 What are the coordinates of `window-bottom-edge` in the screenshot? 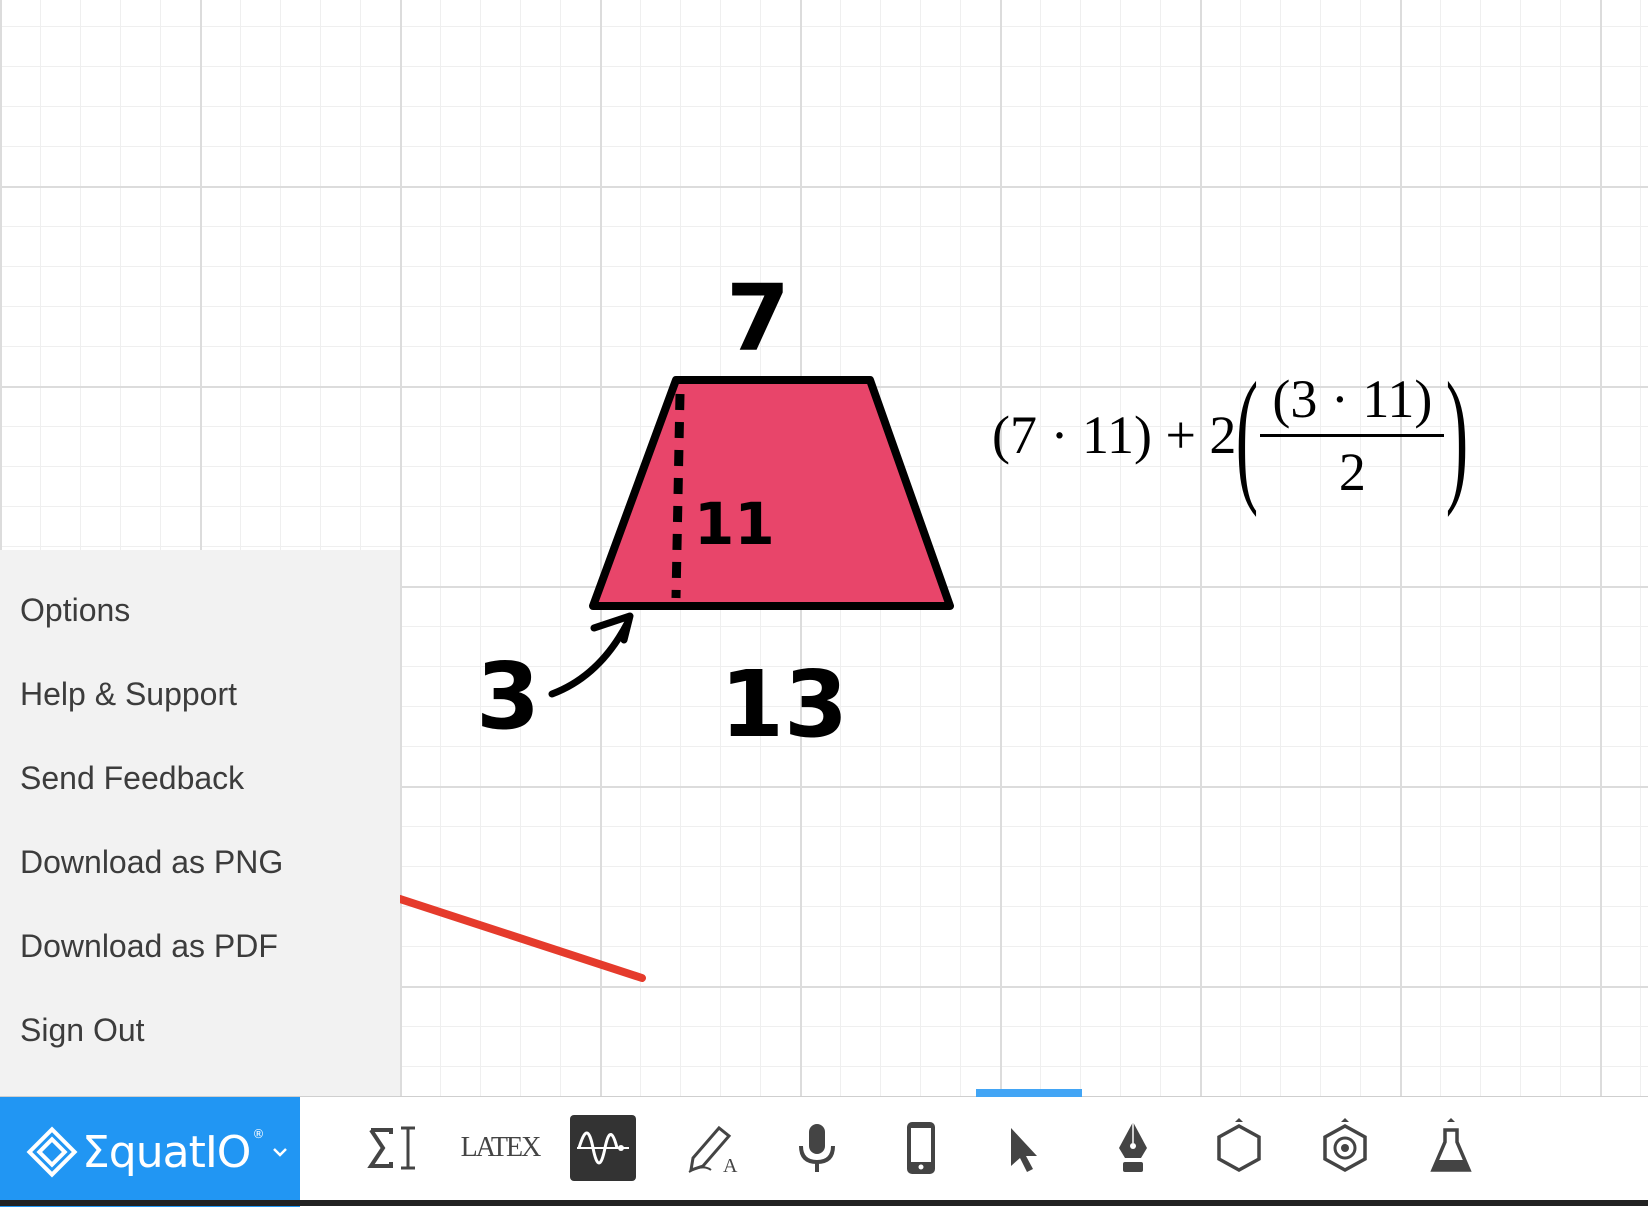 It's located at (824, 1203).